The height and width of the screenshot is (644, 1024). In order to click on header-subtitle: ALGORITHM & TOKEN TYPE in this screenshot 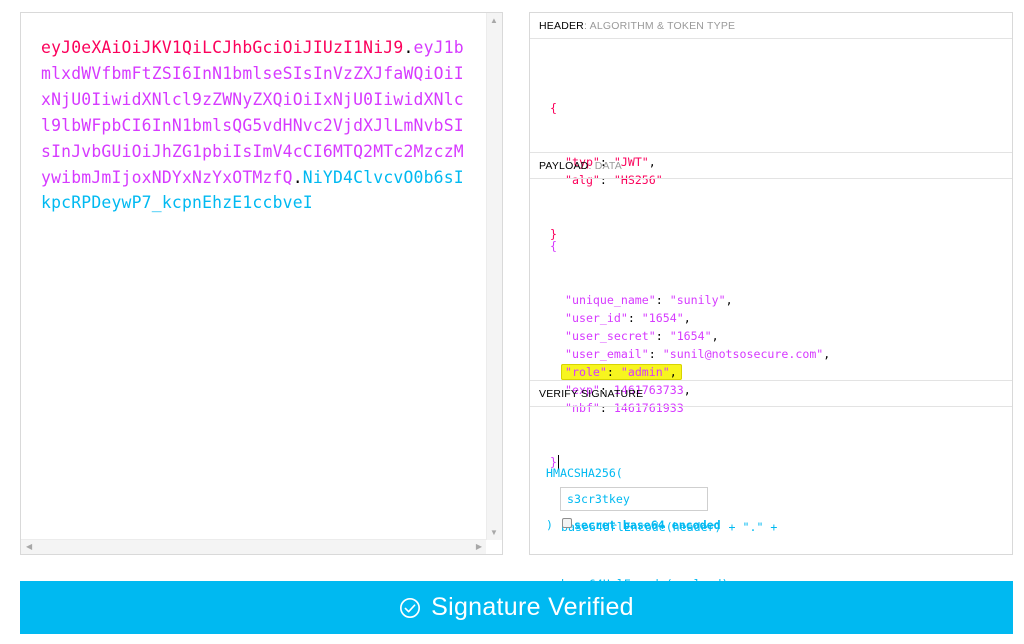, I will do `click(662, 26)`.